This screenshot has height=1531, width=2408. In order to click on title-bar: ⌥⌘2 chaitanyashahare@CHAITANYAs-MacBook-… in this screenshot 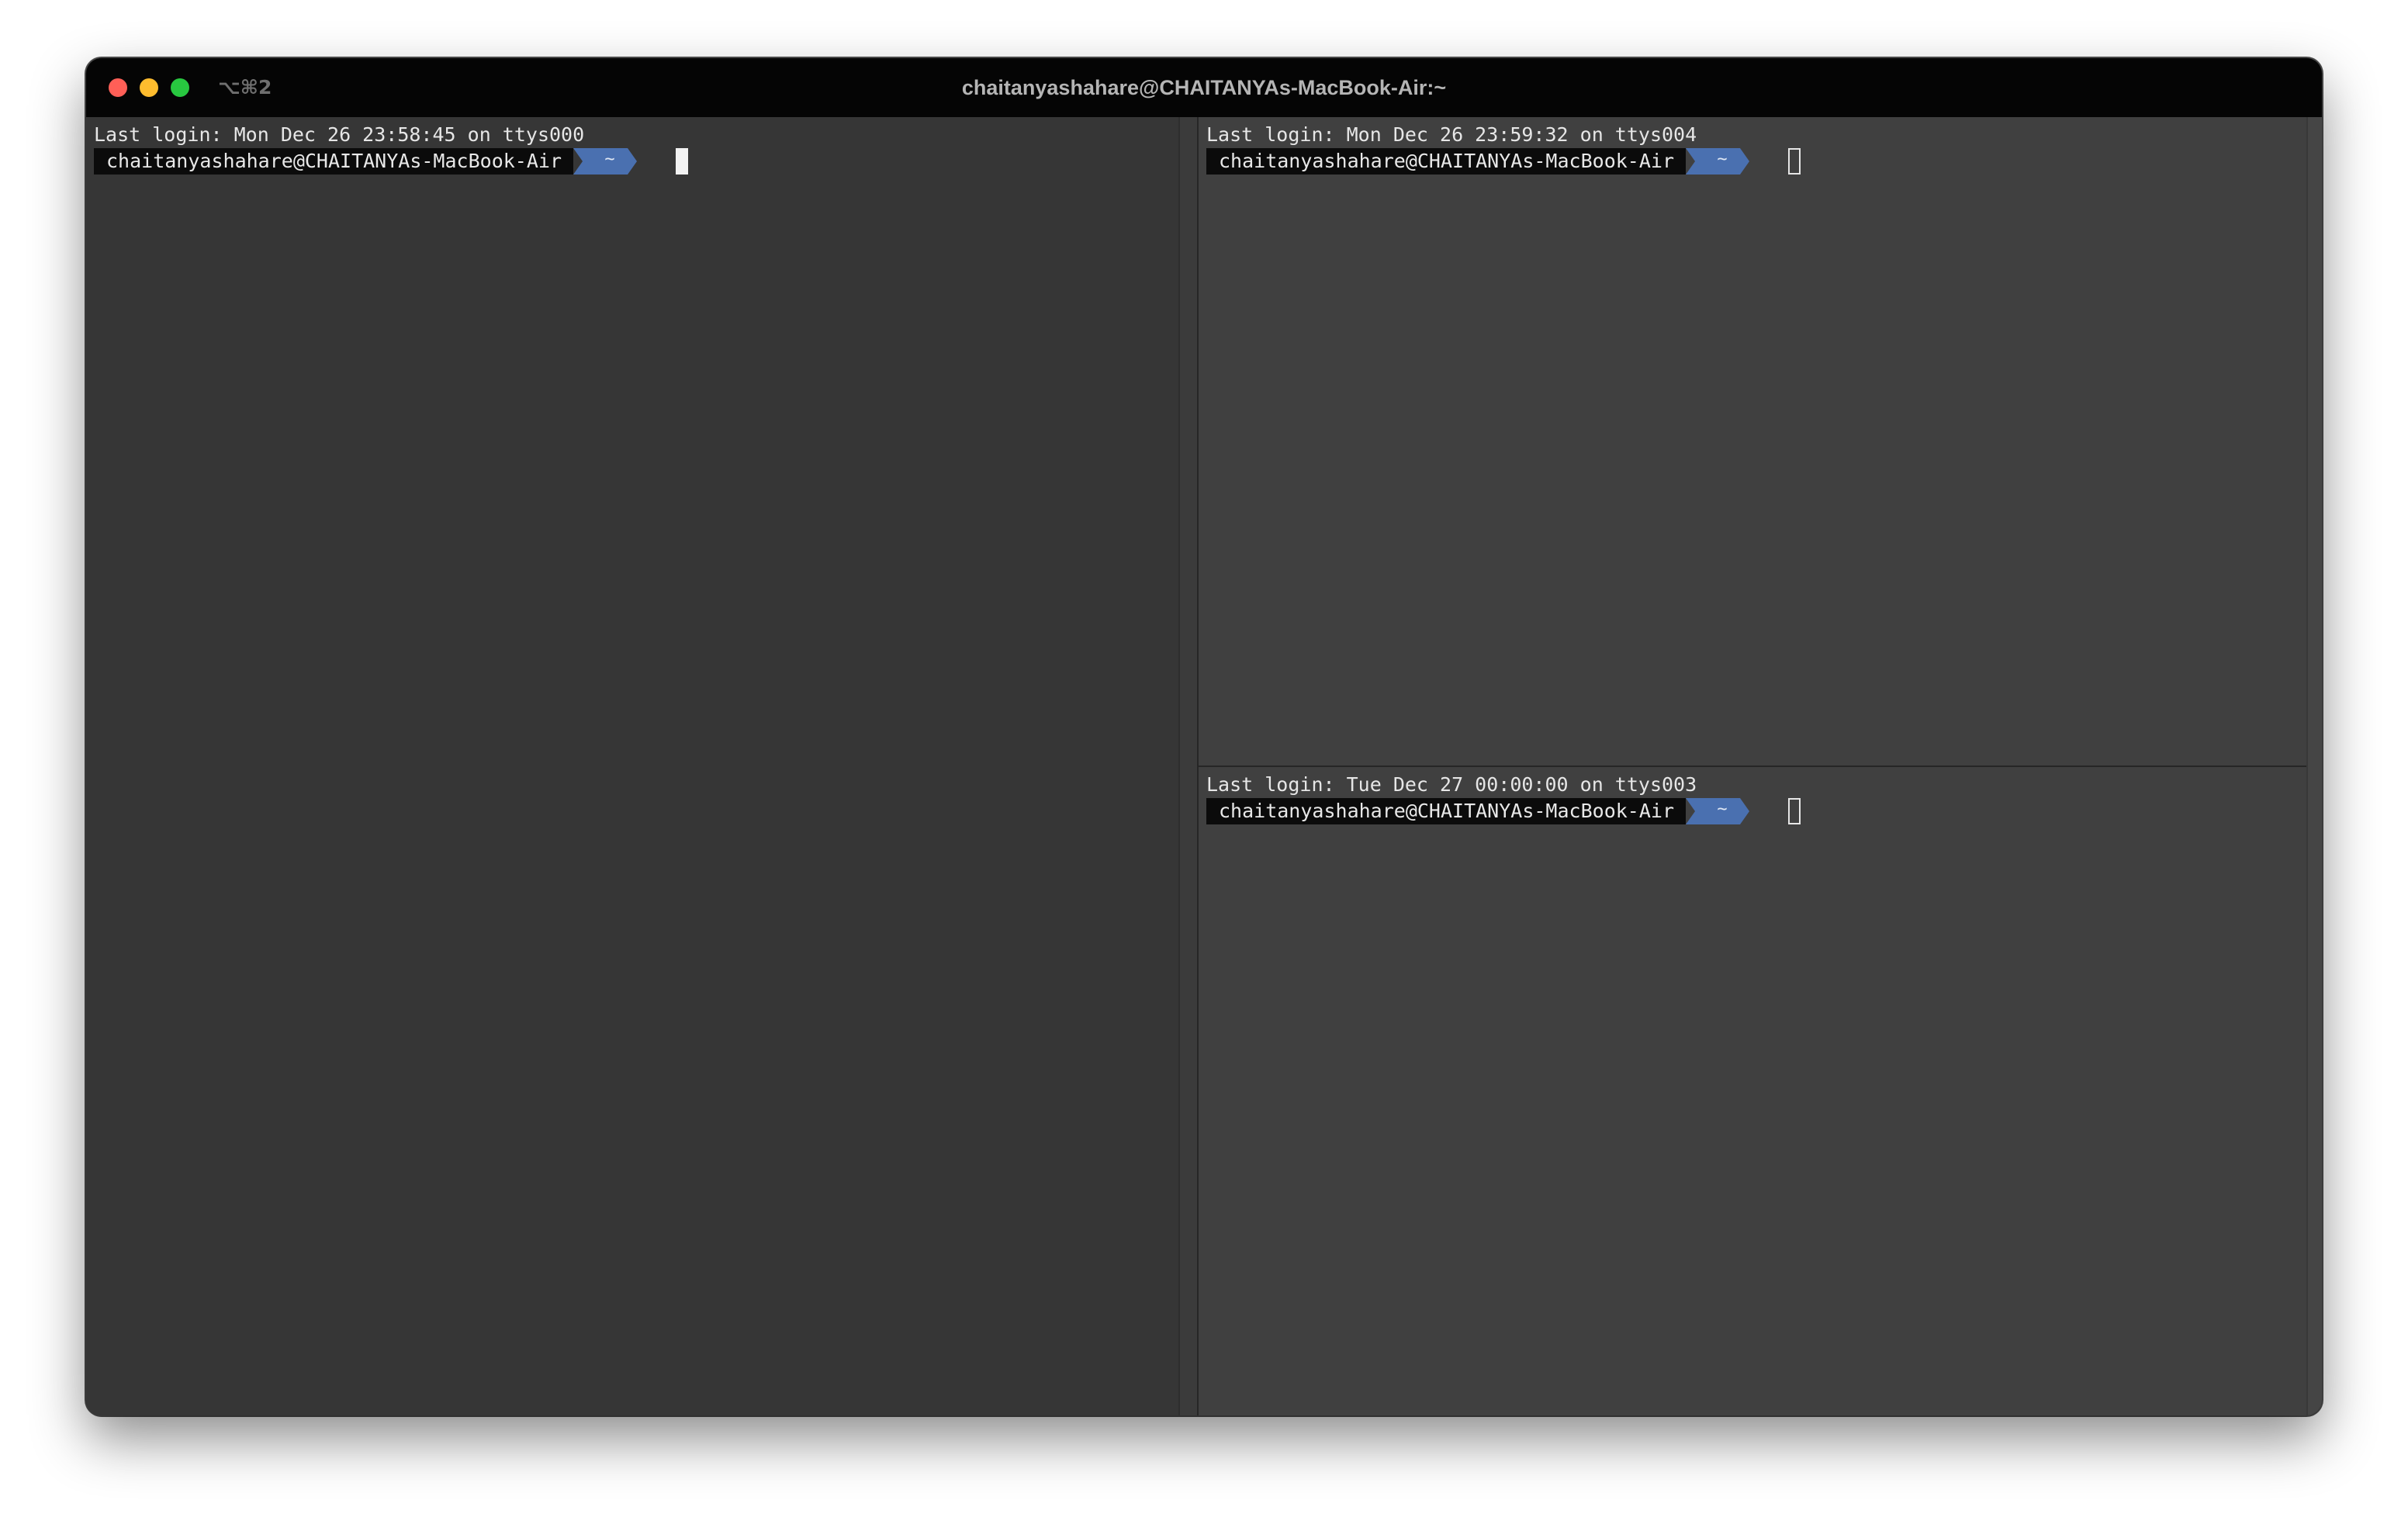, I will do `click(1204, 87)`.